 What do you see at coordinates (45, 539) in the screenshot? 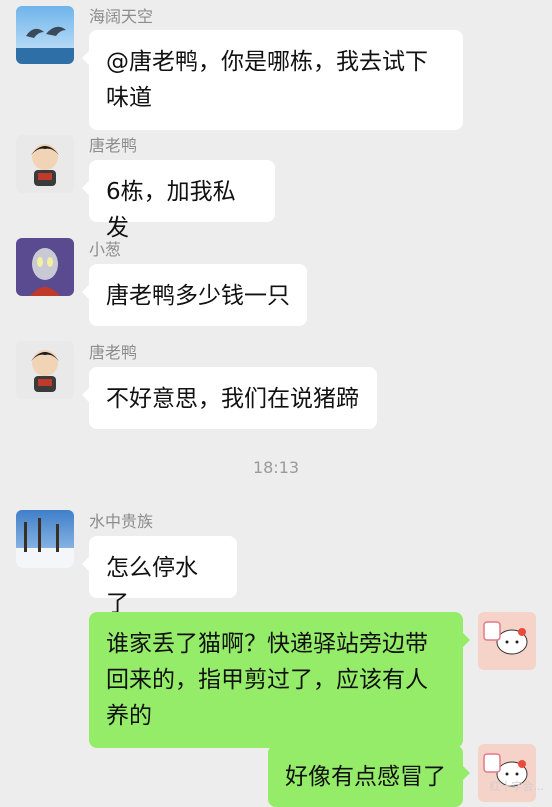
I see `snow-forest-avatar` at bounding box center [45, 539].